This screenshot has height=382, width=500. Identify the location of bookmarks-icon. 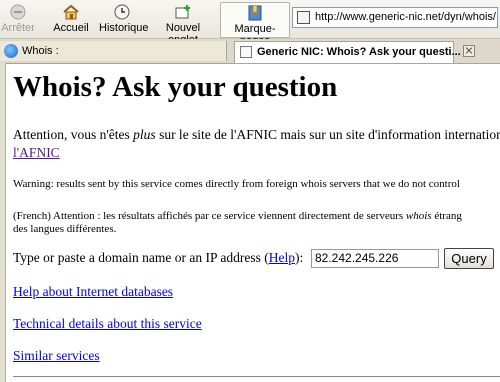
(255, 13).